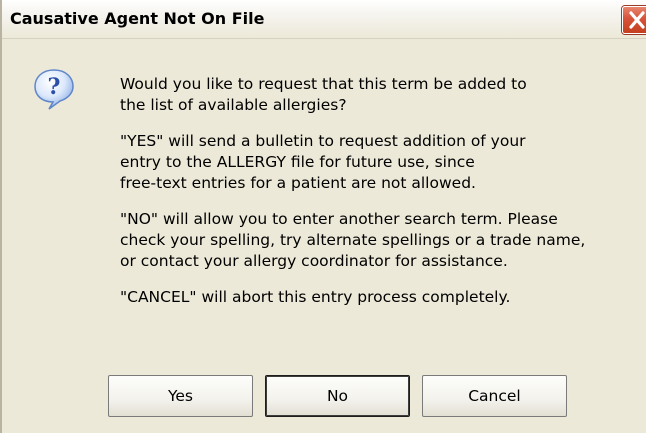 This screenshot has height=433, width=646. Describe the element at coordinates (494, 396) in the screenshot. I see `cancel-button: Cancel` at that location.